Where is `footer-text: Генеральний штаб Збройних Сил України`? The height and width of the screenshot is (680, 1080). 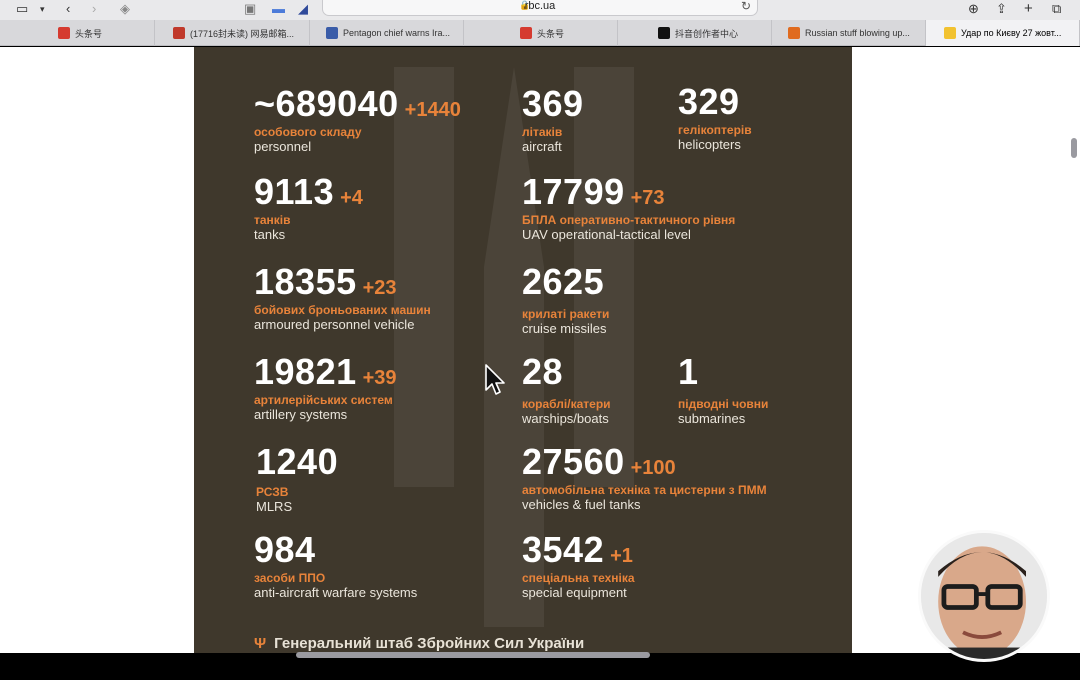
footer-text: Генеральний штаб Збройних Сил України is located at coordinates (429, 643).